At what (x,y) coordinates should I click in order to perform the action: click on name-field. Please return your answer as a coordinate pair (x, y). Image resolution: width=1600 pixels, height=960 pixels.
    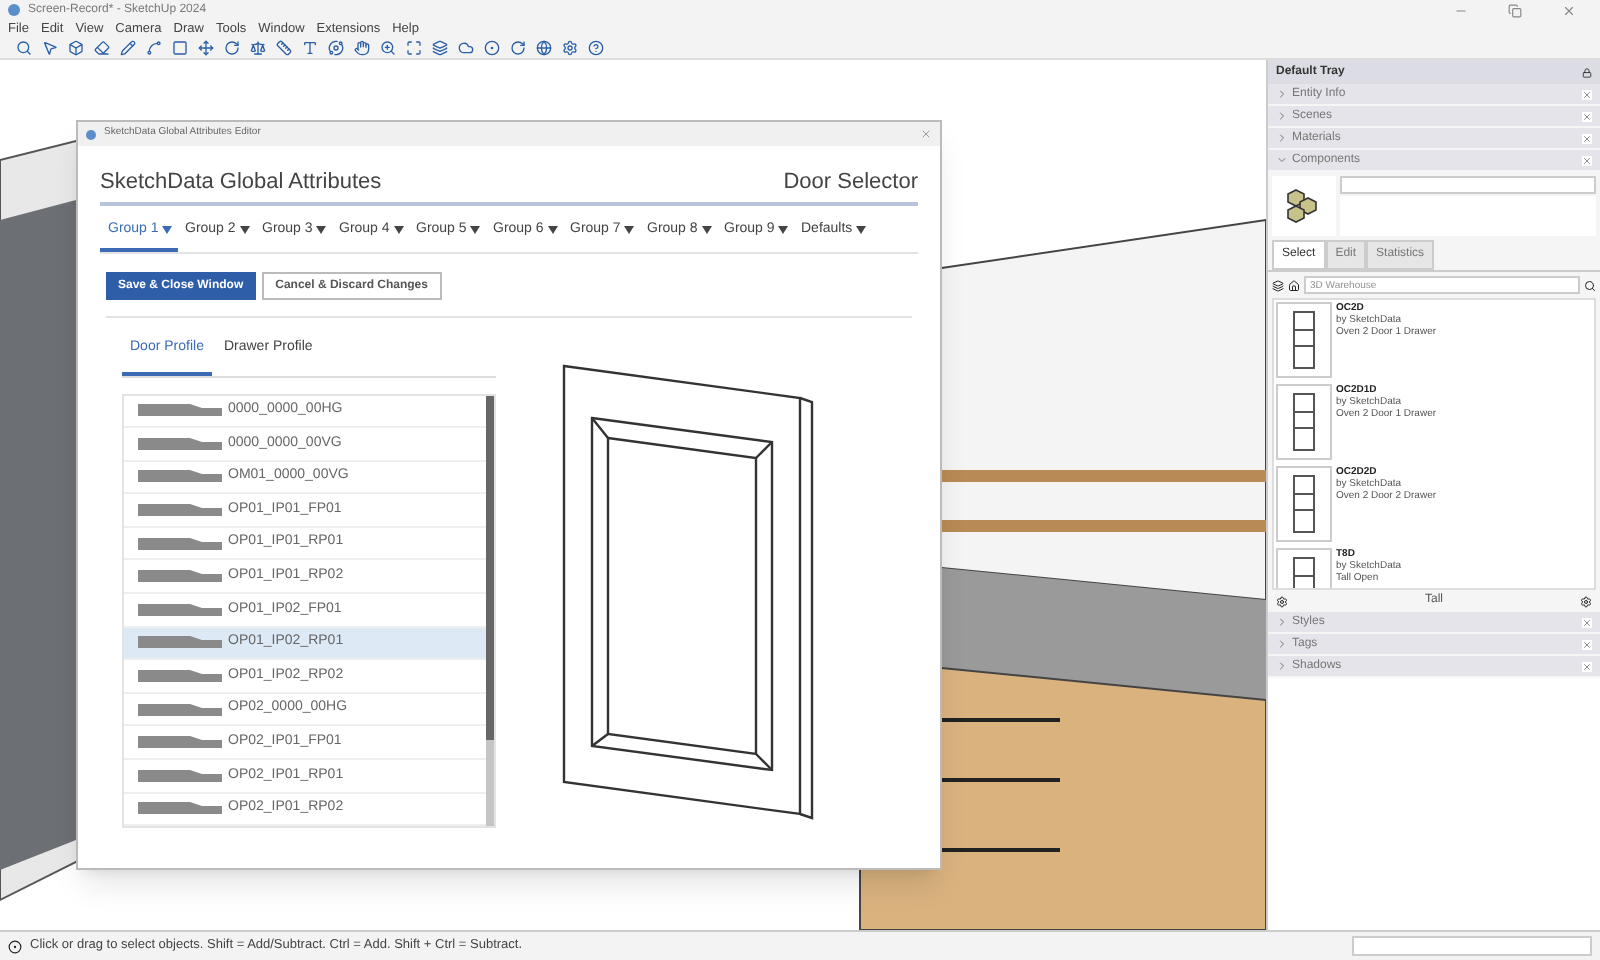
    Looking at the image, I should click on (1468, 185).